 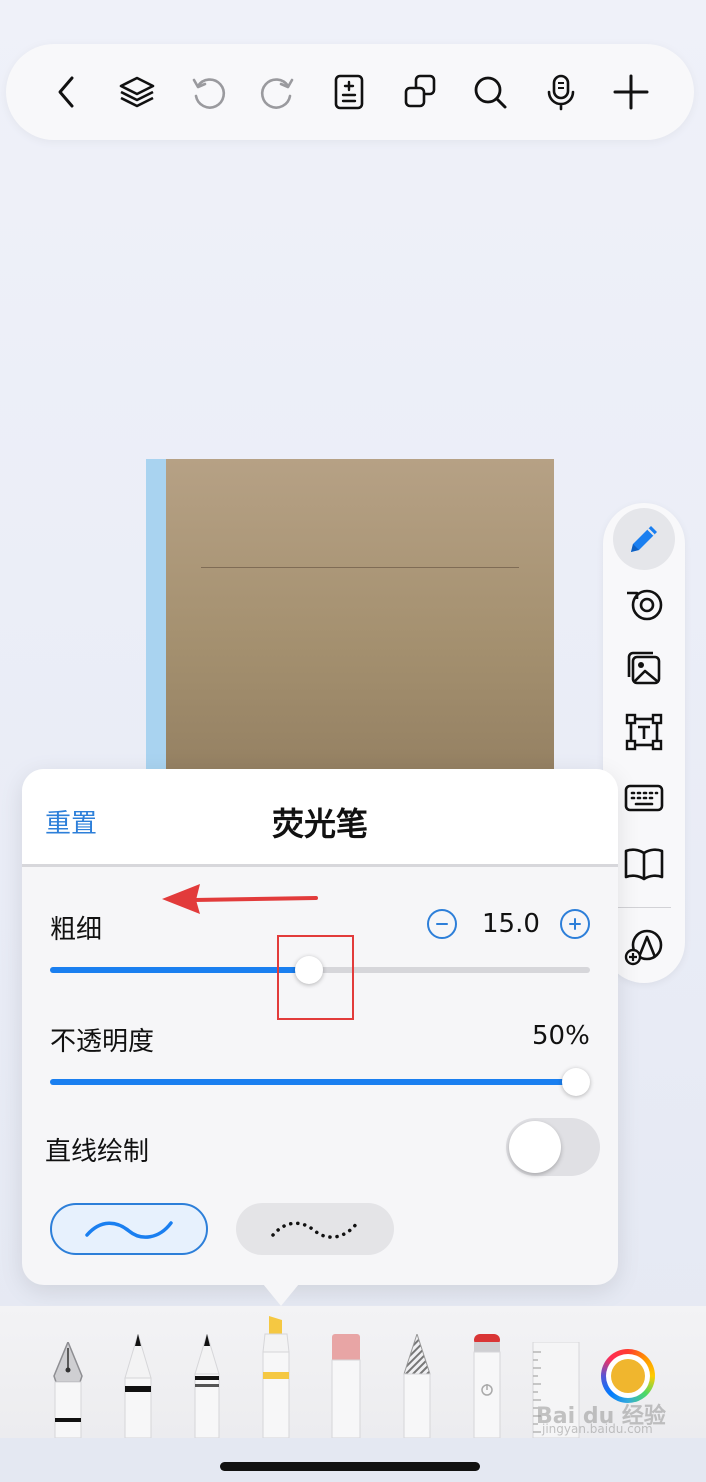 I want to click on text-tool-button, so click(x=644, y=732).